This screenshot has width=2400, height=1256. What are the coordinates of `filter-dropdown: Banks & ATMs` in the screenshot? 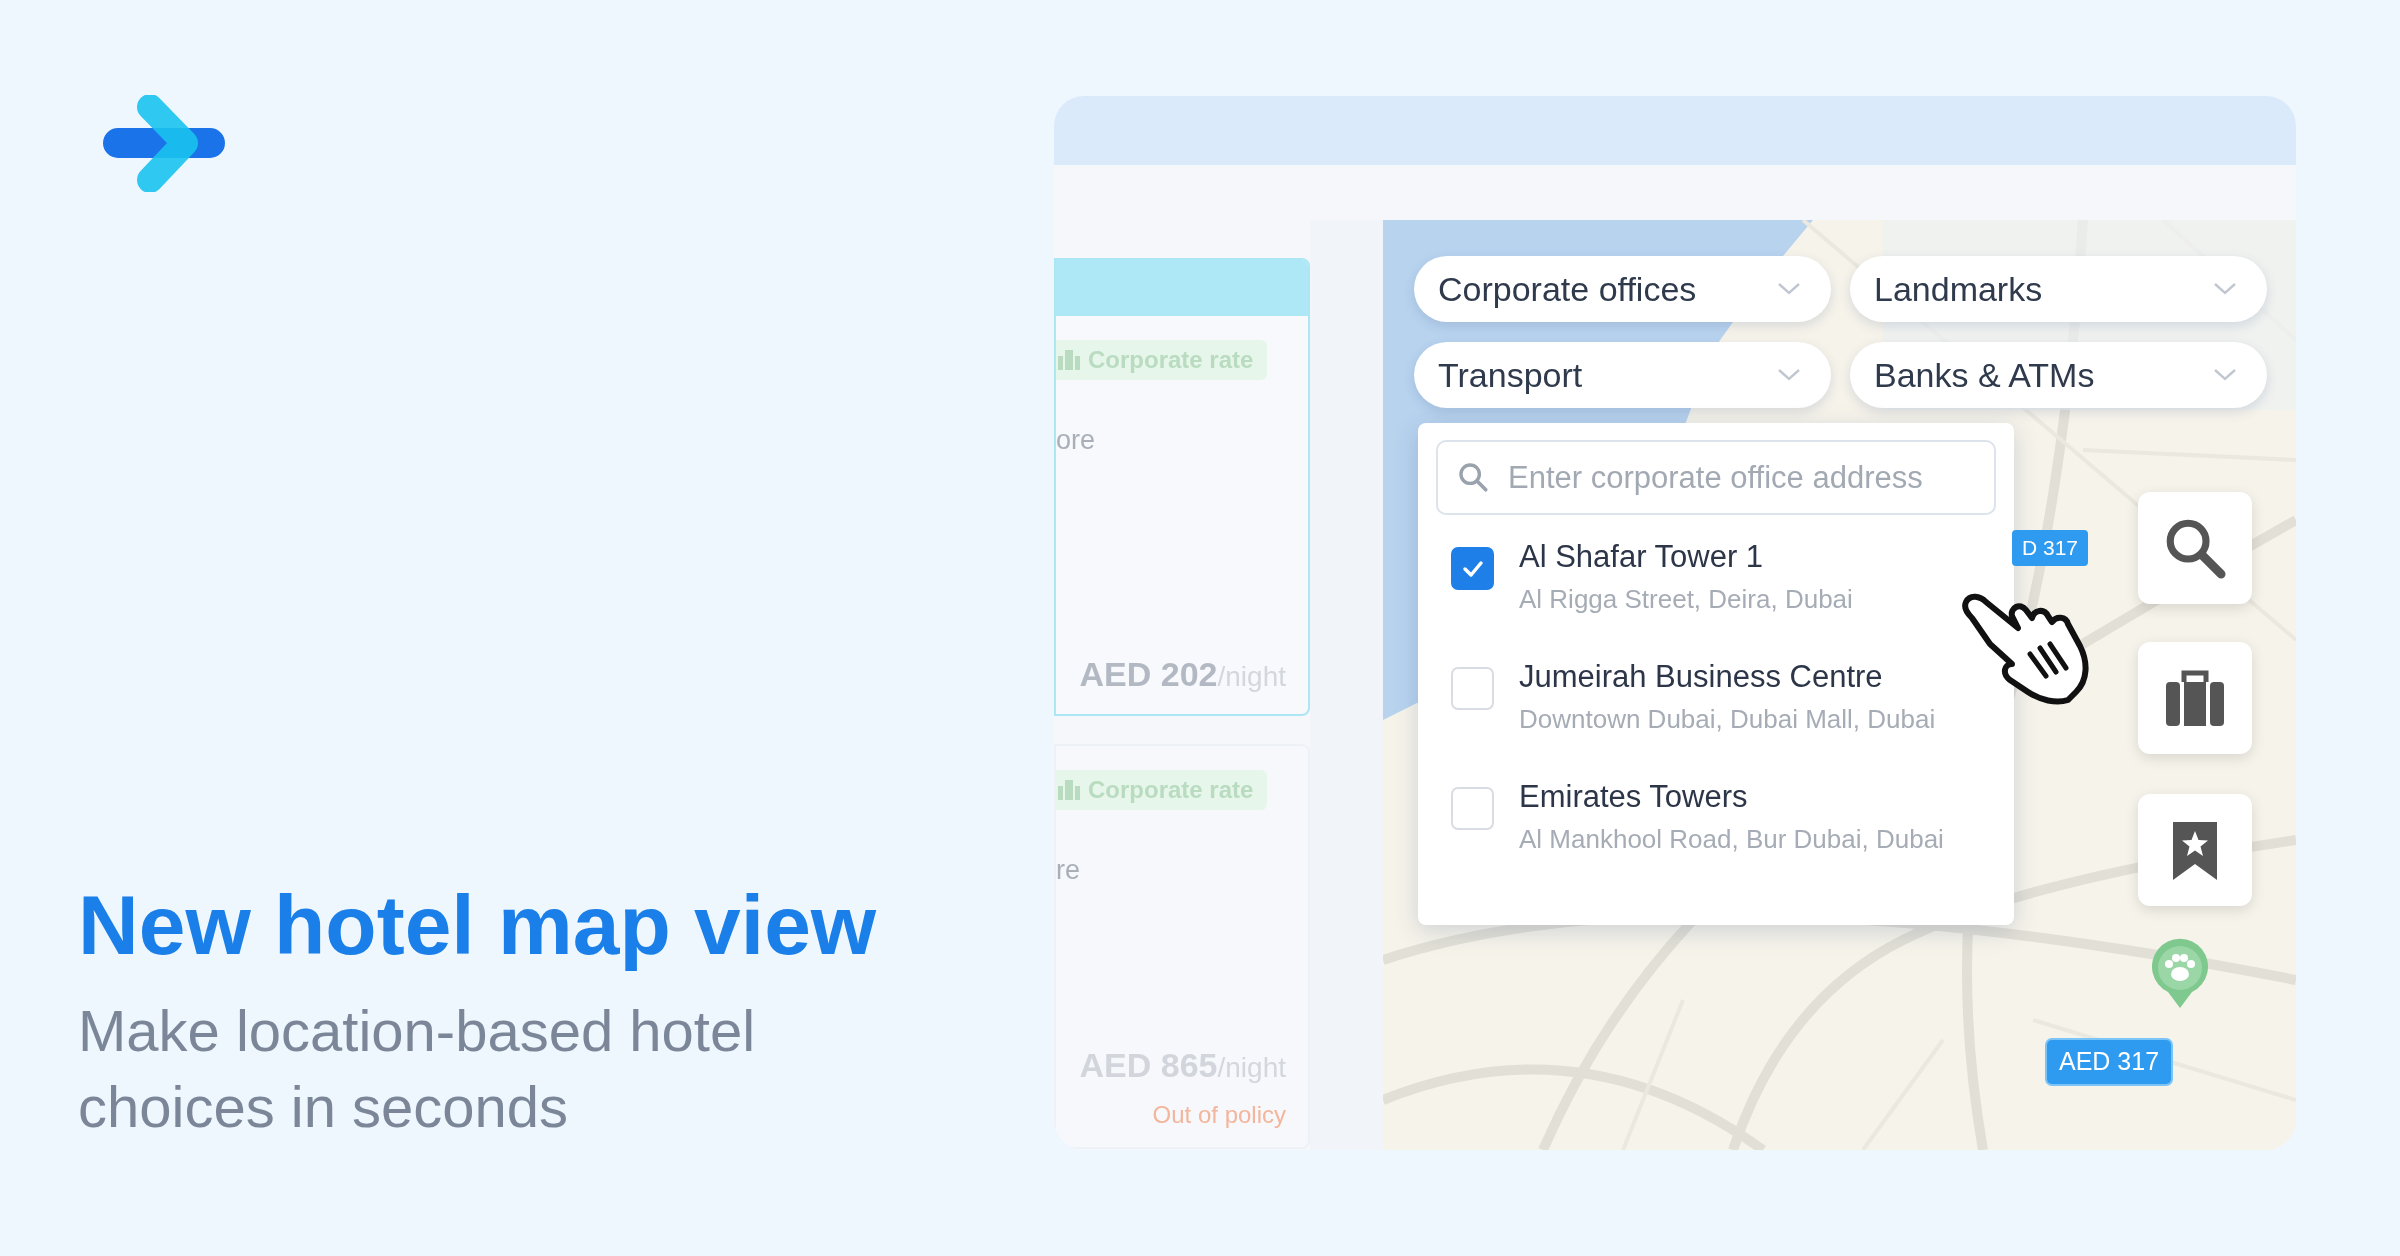 It's located at (2058, 375).